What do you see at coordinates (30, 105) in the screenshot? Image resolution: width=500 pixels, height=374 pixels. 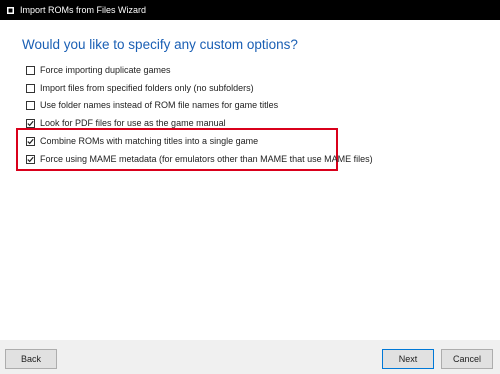 I see `checkbox-folder-names` at bounding box center [30, 105].